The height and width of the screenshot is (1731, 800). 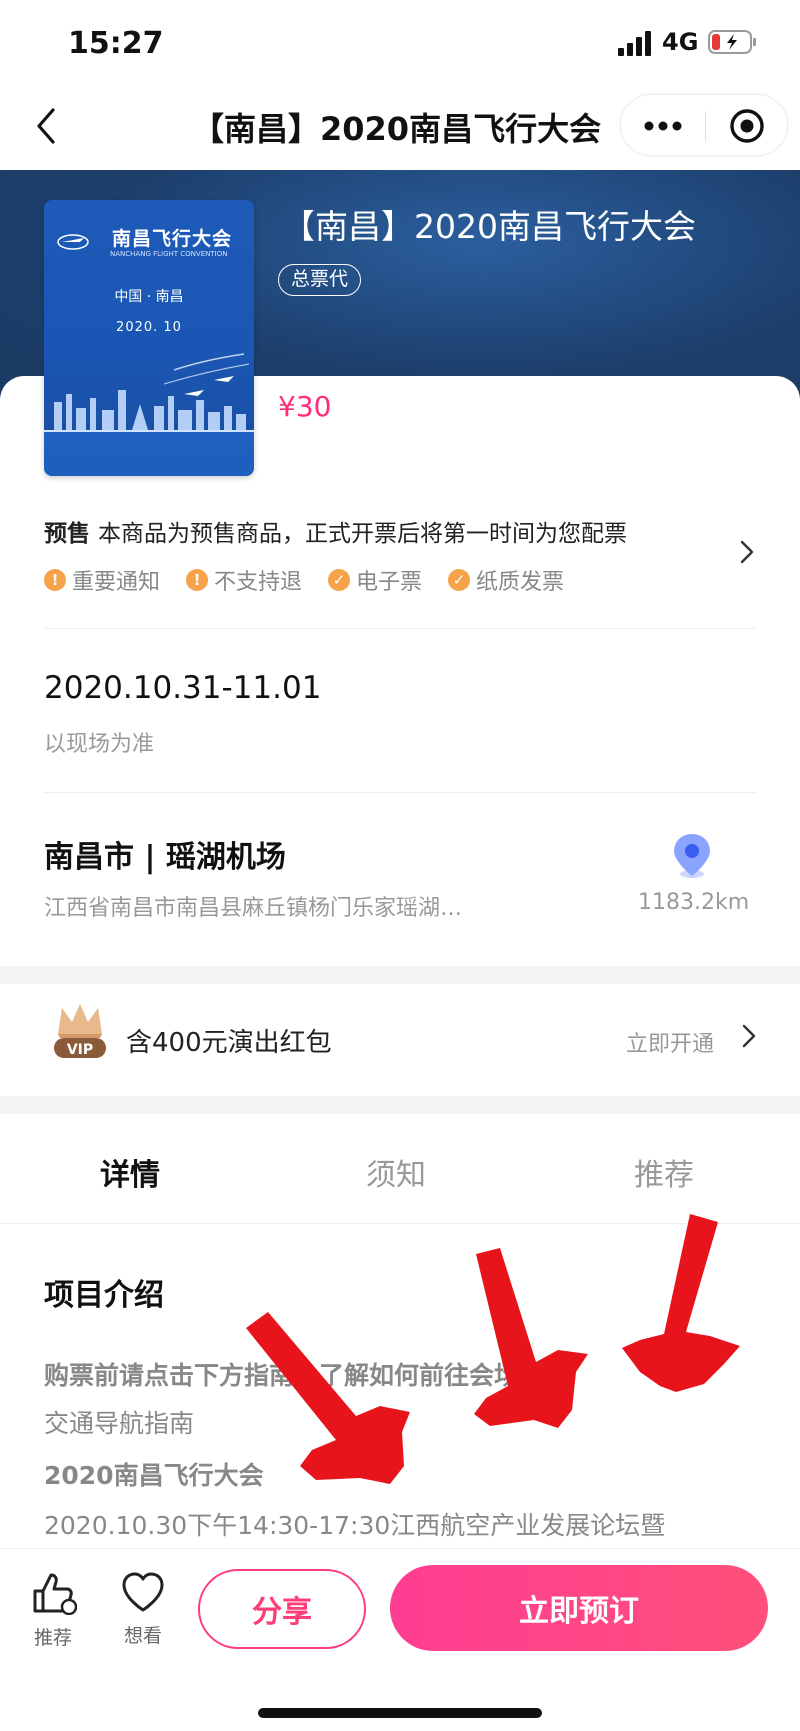 I want to click on more-button, so click(x=663, y=126).